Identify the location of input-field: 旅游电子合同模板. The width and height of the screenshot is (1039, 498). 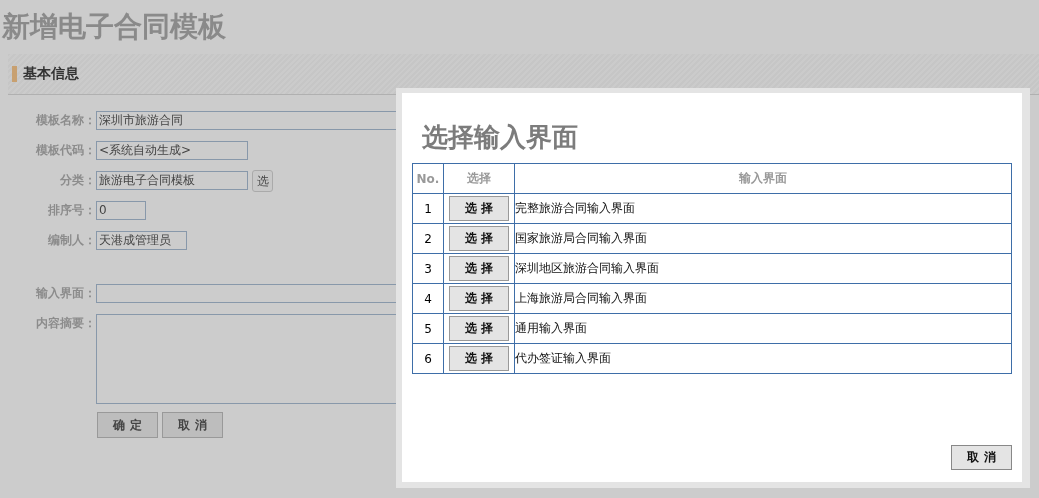
(172, 180).